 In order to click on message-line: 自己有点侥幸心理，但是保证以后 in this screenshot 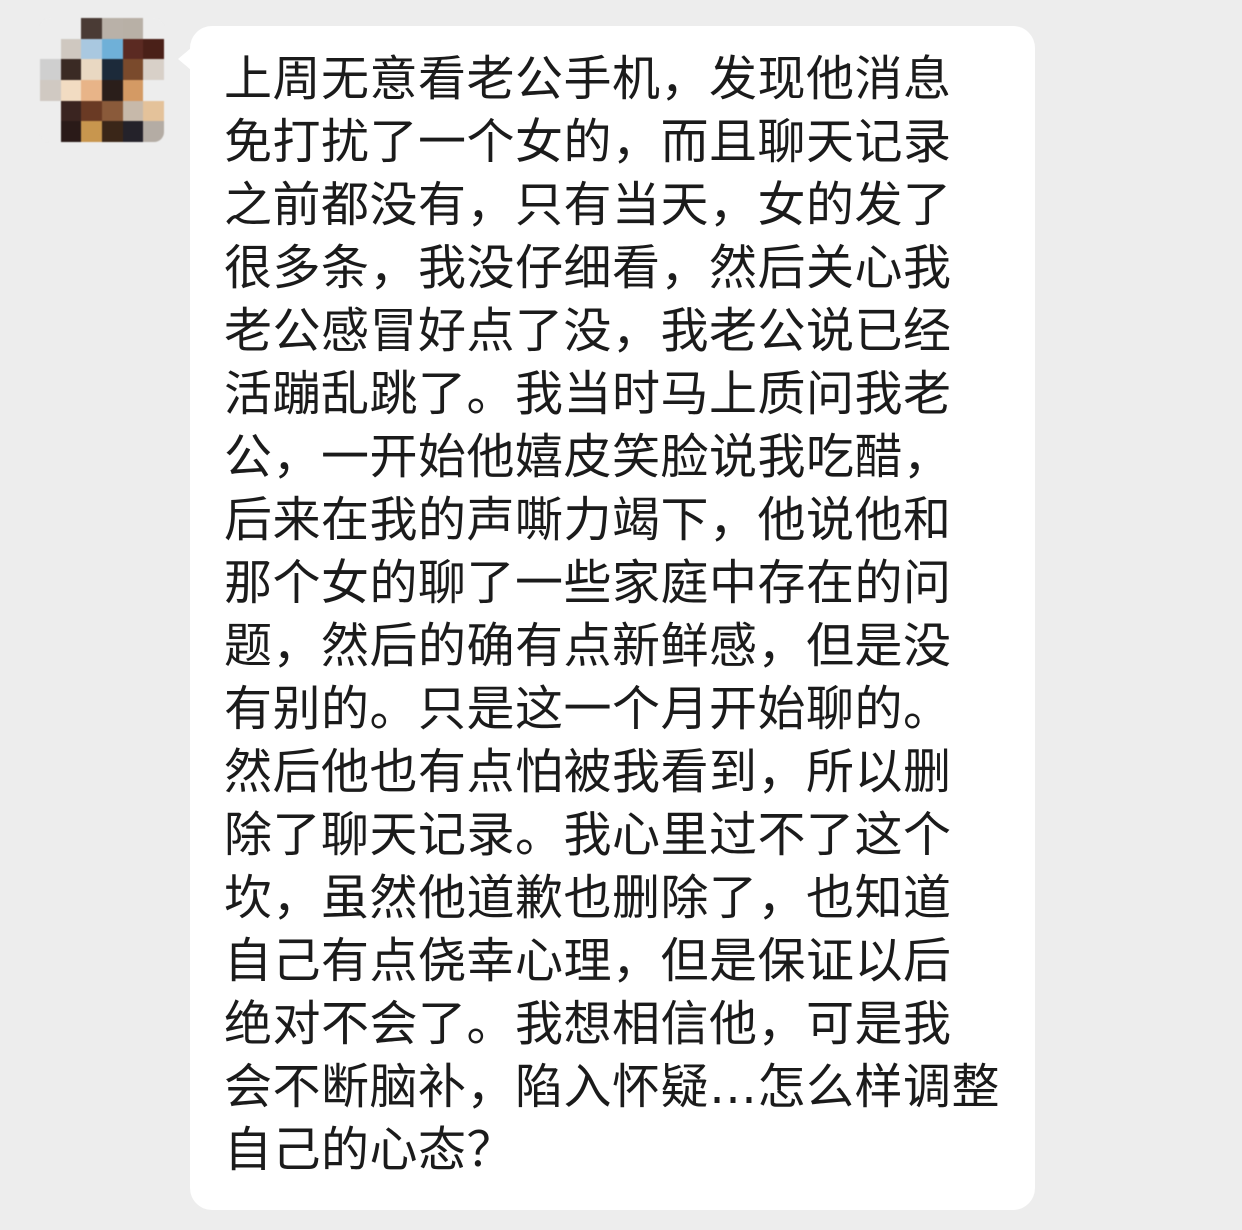, I will do `click(588, 961)`.